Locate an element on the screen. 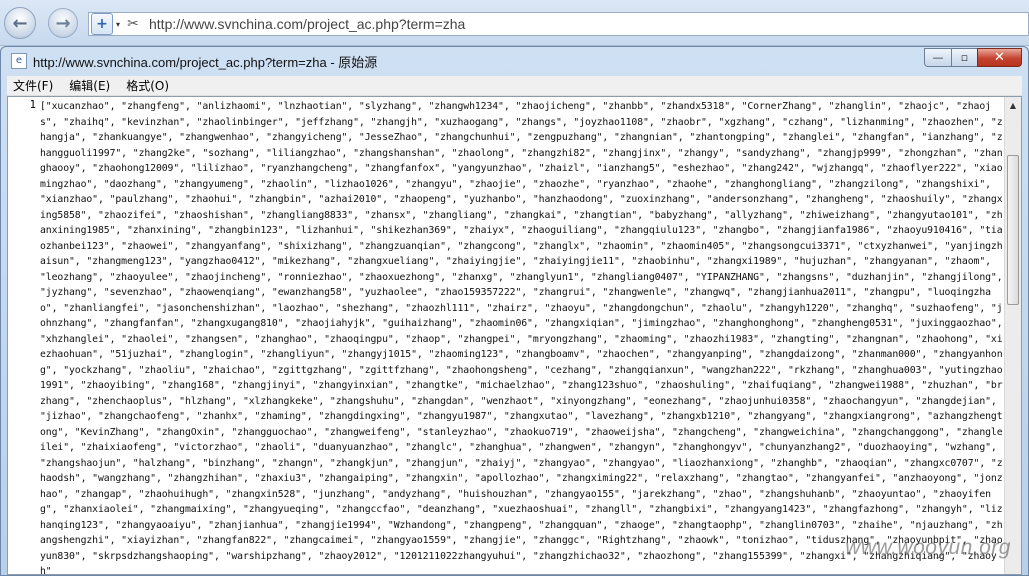 Image resolution: width=1029 pixels, height=576 pixels. maximize-icon: ▫ is located at coordinates (964, 57).